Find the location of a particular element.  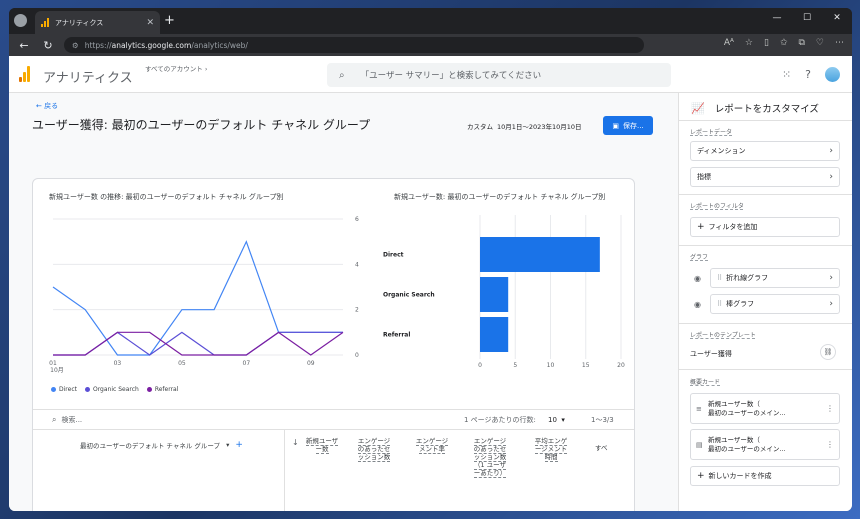

dimension-header: 最初のユーザーのデフォルト チャネル グループ ▾ + is located at coordinates (161, 445).